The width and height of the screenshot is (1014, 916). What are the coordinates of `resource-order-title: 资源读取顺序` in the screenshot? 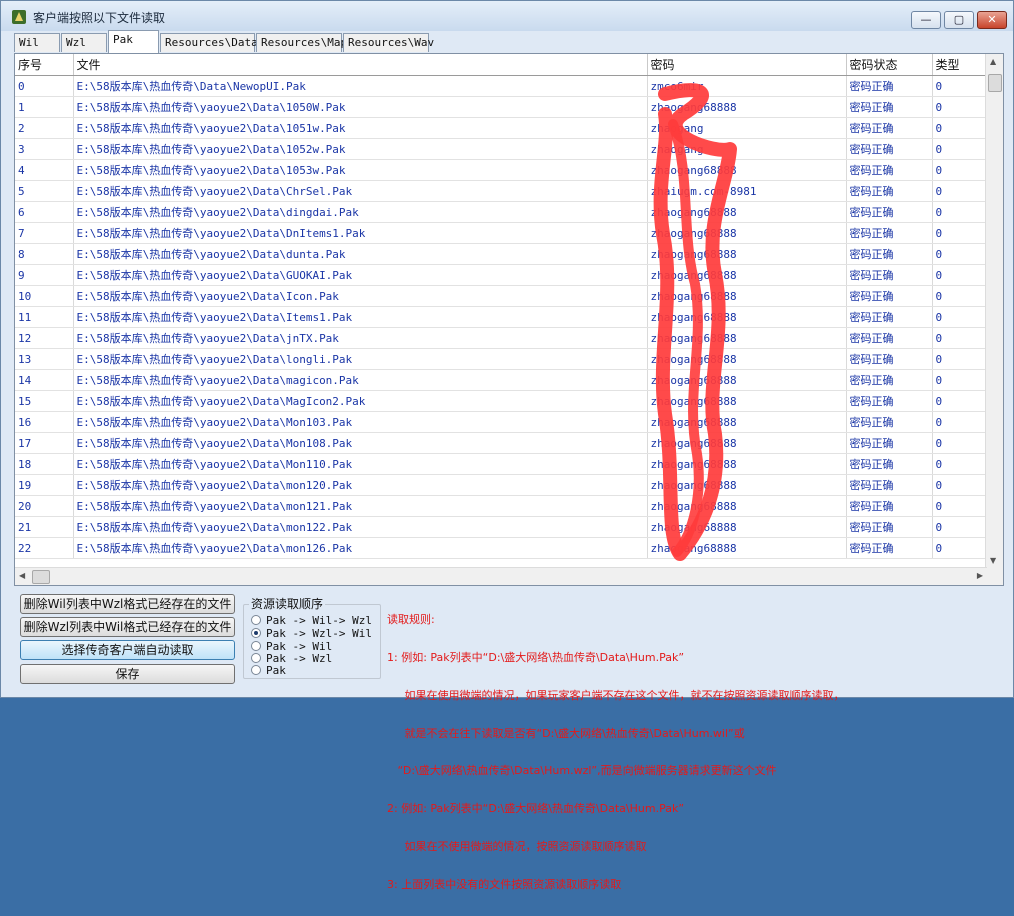 It's located at (287, 603).